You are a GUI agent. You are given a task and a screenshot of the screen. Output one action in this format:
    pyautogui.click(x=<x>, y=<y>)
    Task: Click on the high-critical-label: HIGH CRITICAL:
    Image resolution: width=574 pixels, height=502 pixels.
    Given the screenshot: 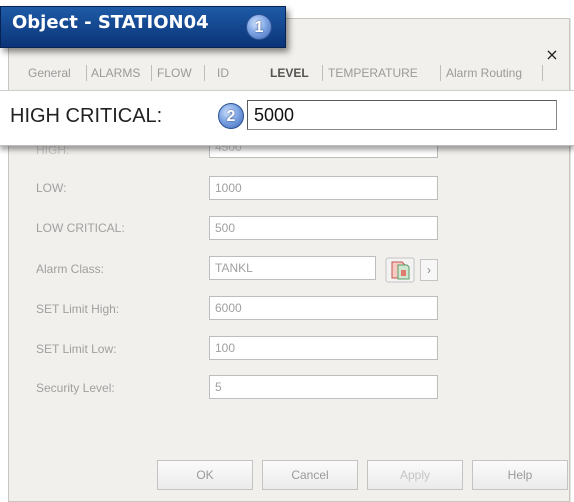 What is the action you would take?
    pyautogui.click(x=86, y=116)
    